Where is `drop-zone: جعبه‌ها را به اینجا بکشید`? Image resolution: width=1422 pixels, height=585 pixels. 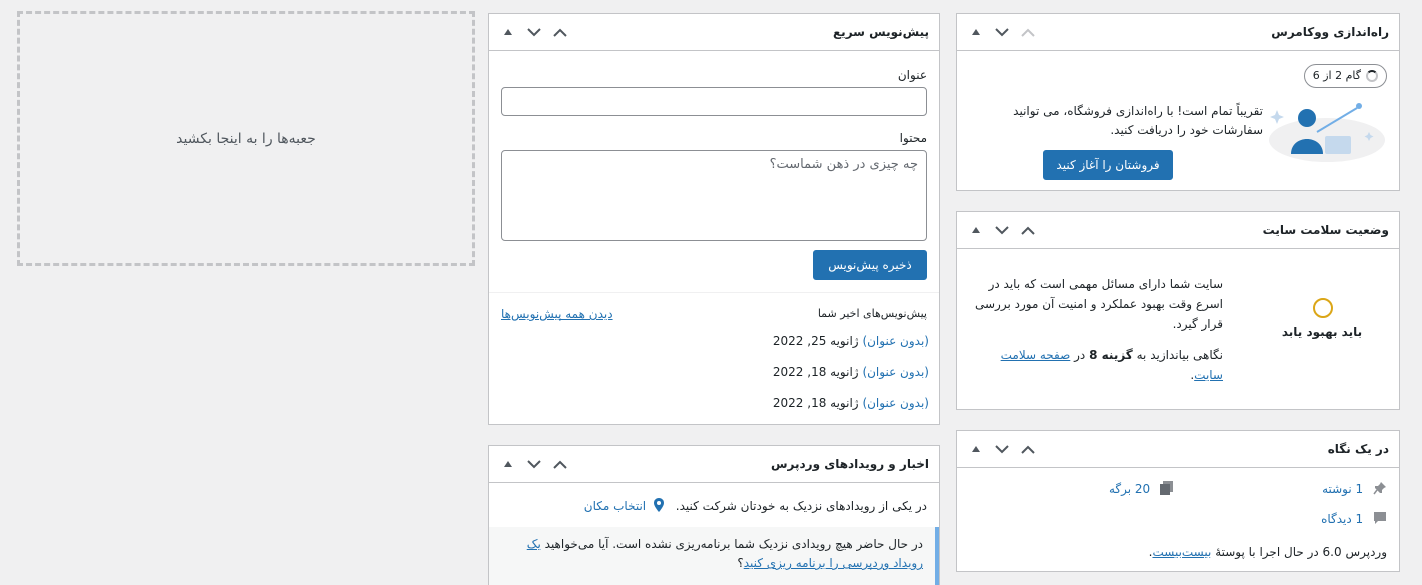 drop-zone: جعبه‌ها را به اینجا بکشید is located at coordinates (246, 138).